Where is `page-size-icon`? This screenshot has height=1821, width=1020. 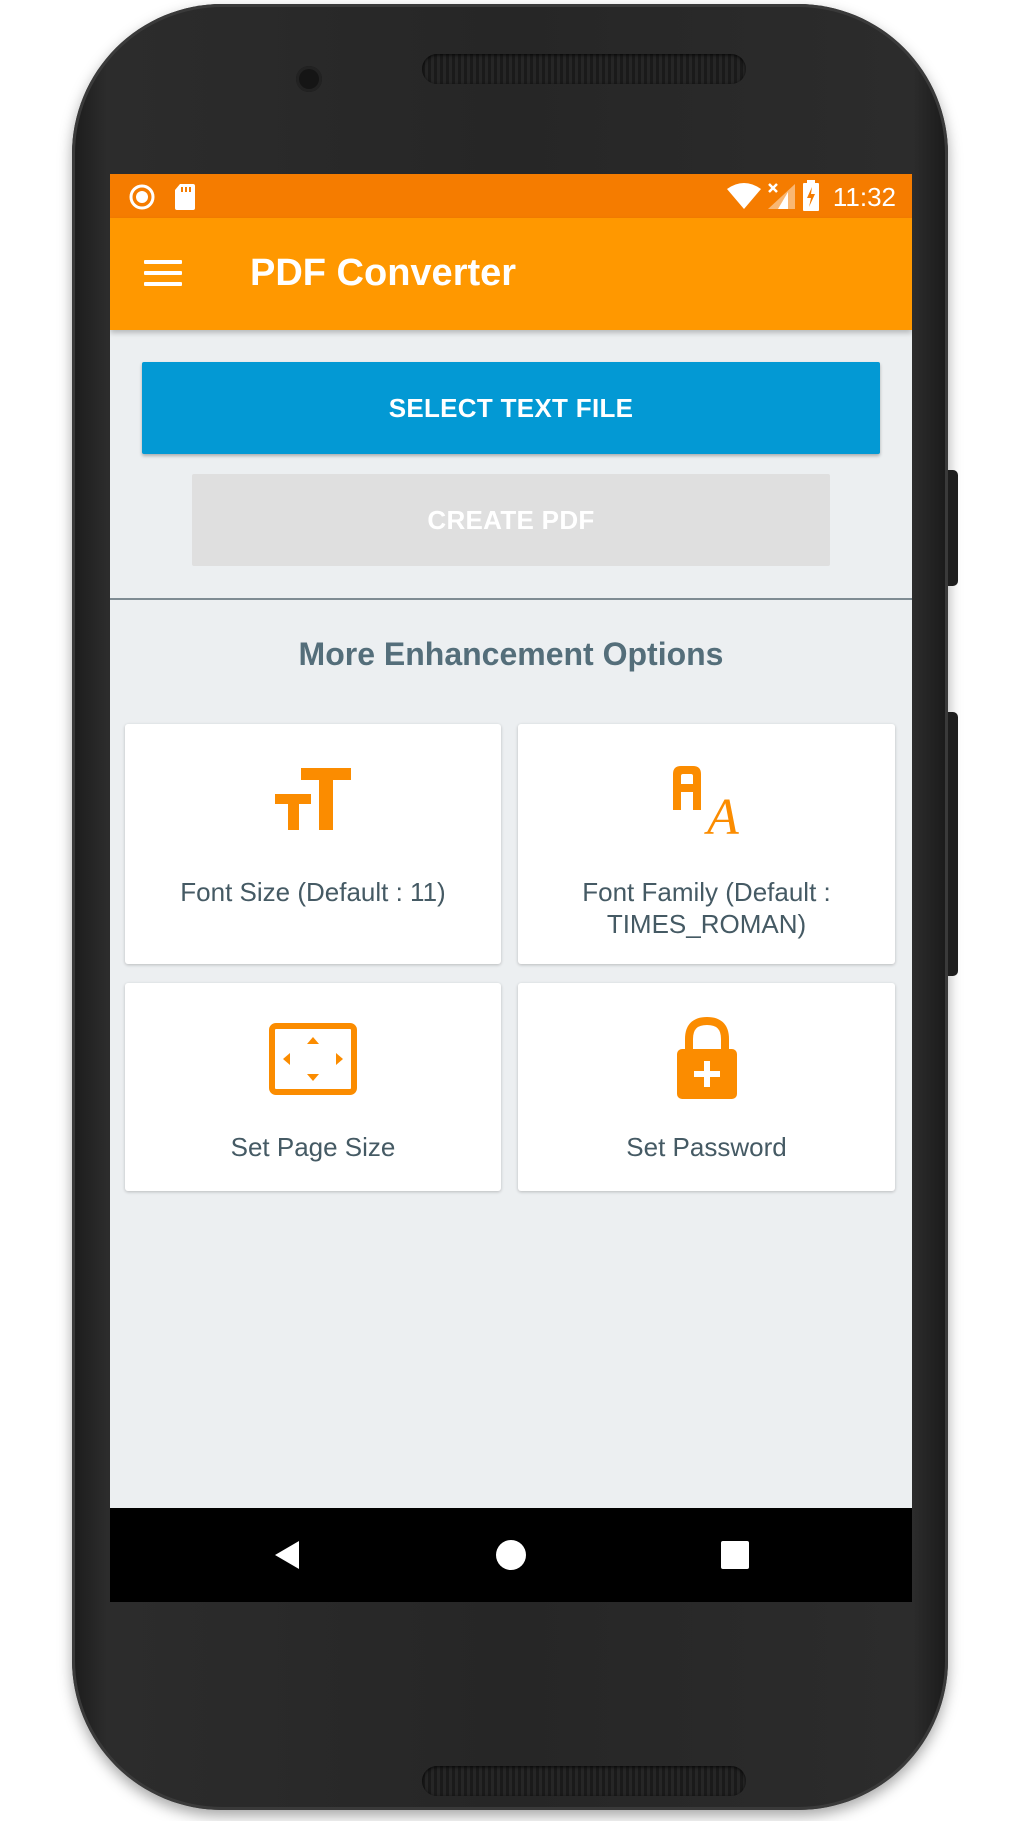 page-size-icon is located at coordinates (313, 1061).